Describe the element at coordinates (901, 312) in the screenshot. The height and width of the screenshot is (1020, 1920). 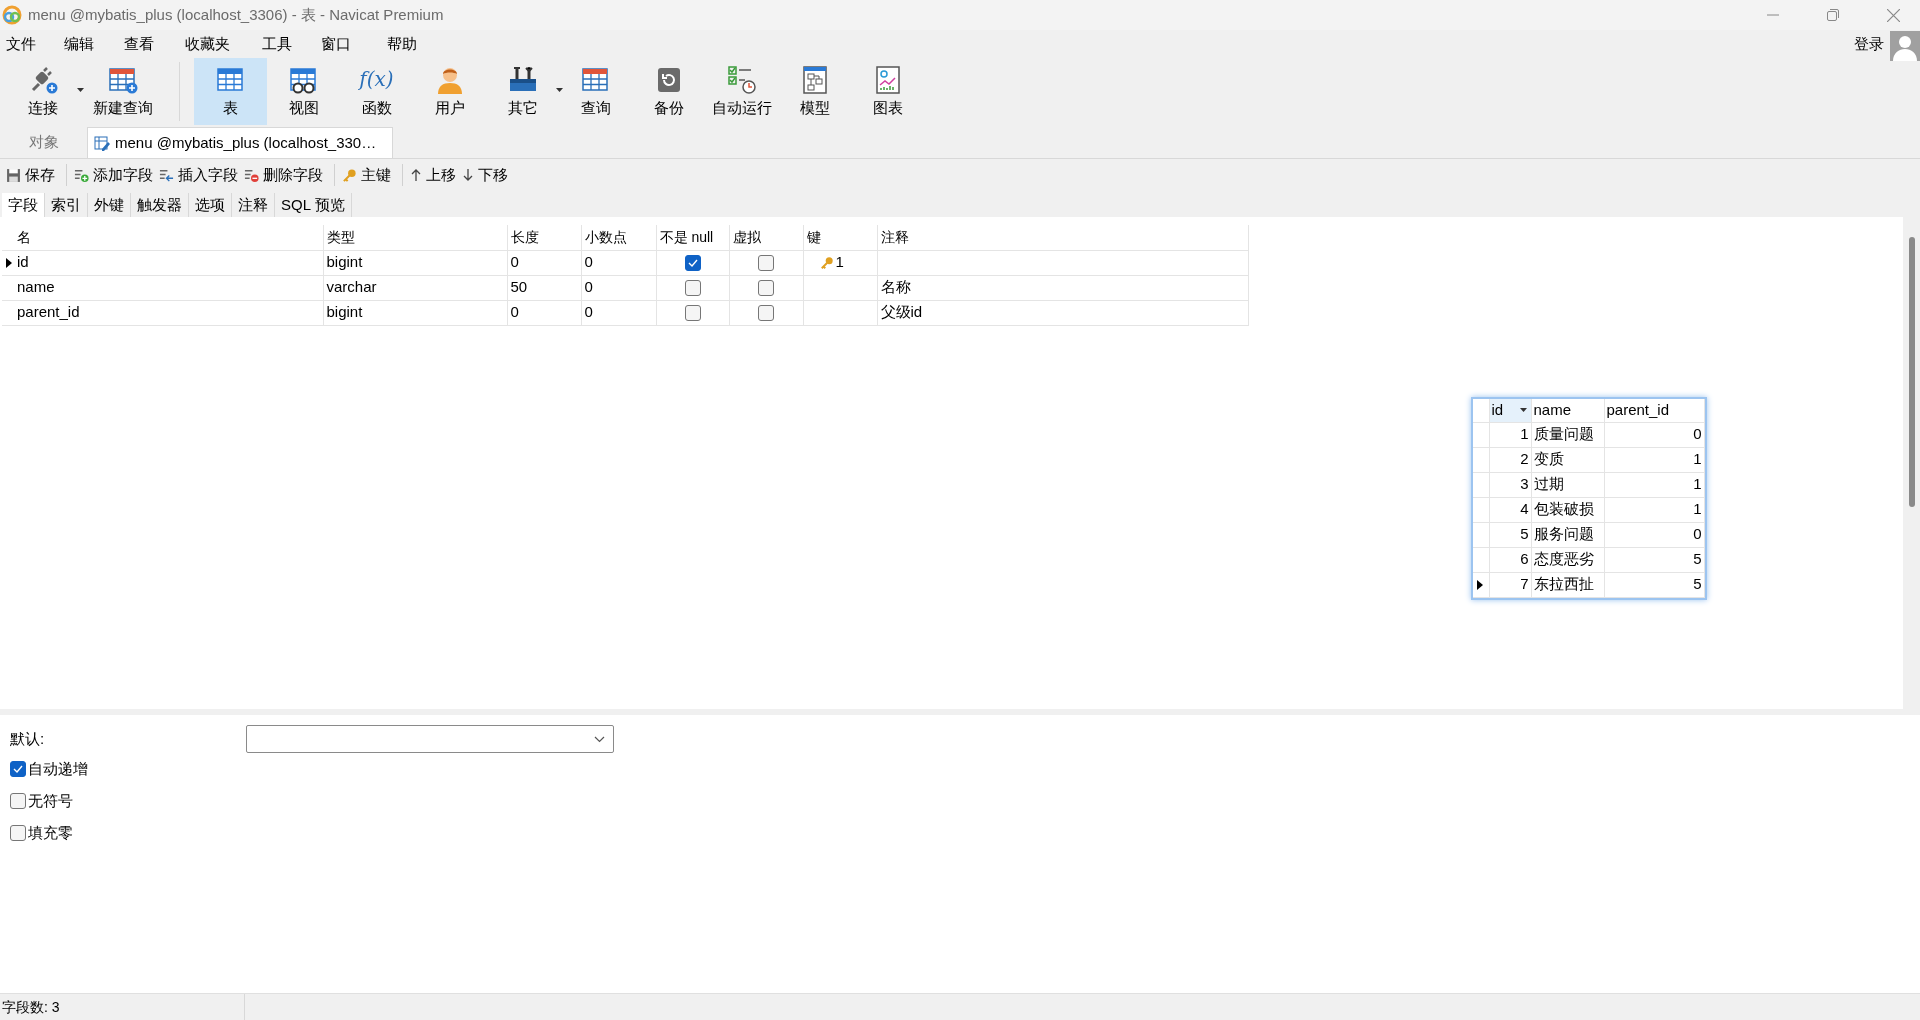
I see `table-cell: 父级id` at that location.